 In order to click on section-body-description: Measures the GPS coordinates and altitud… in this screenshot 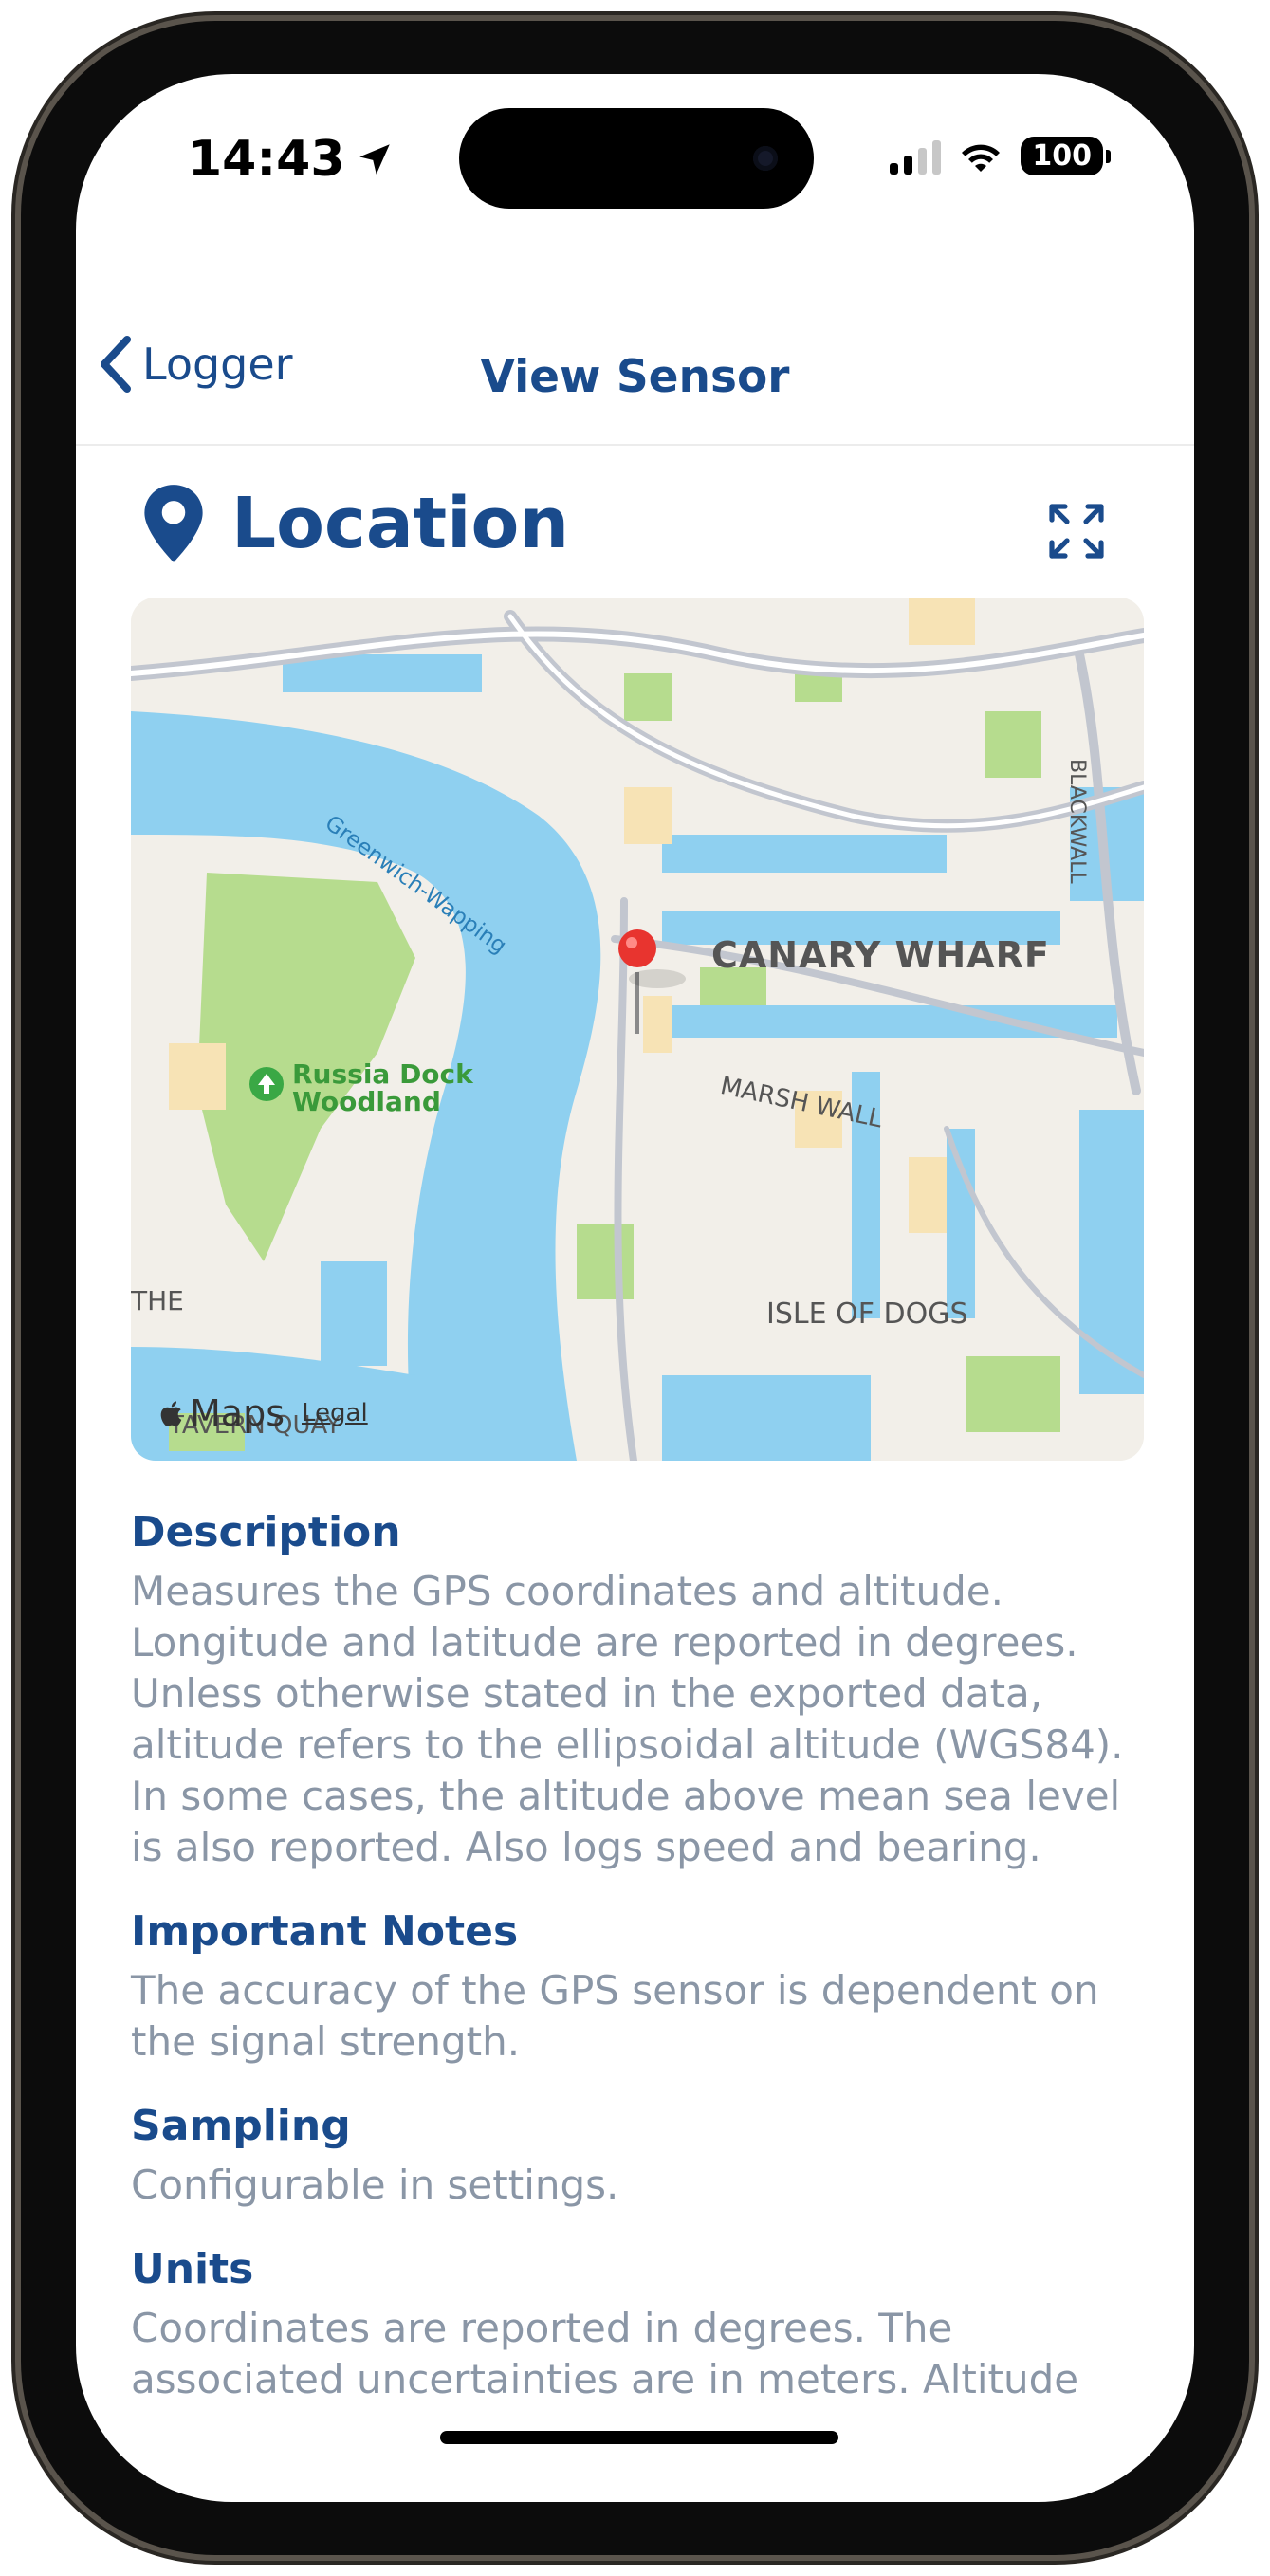, I will do `click(627, 1719)`.